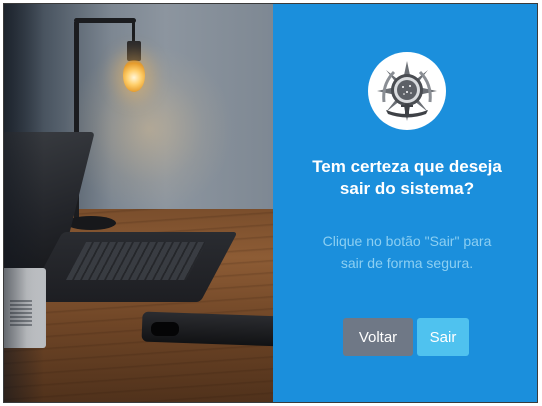 The width and height of the screenshot is (542, 406). I want to click on coat-of-arms-graphic, so click(407, 91).